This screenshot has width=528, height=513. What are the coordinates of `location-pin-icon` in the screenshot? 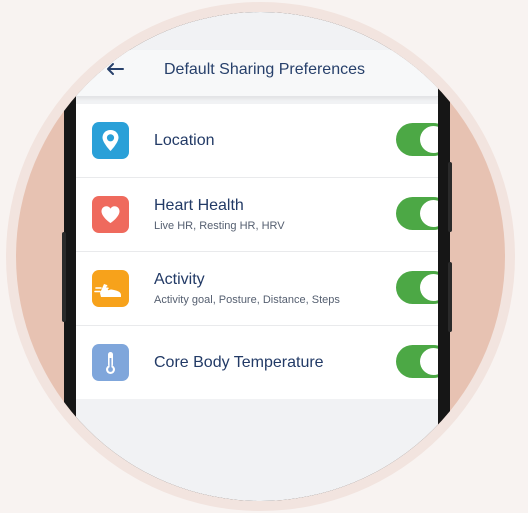 It's located at (110, 140).